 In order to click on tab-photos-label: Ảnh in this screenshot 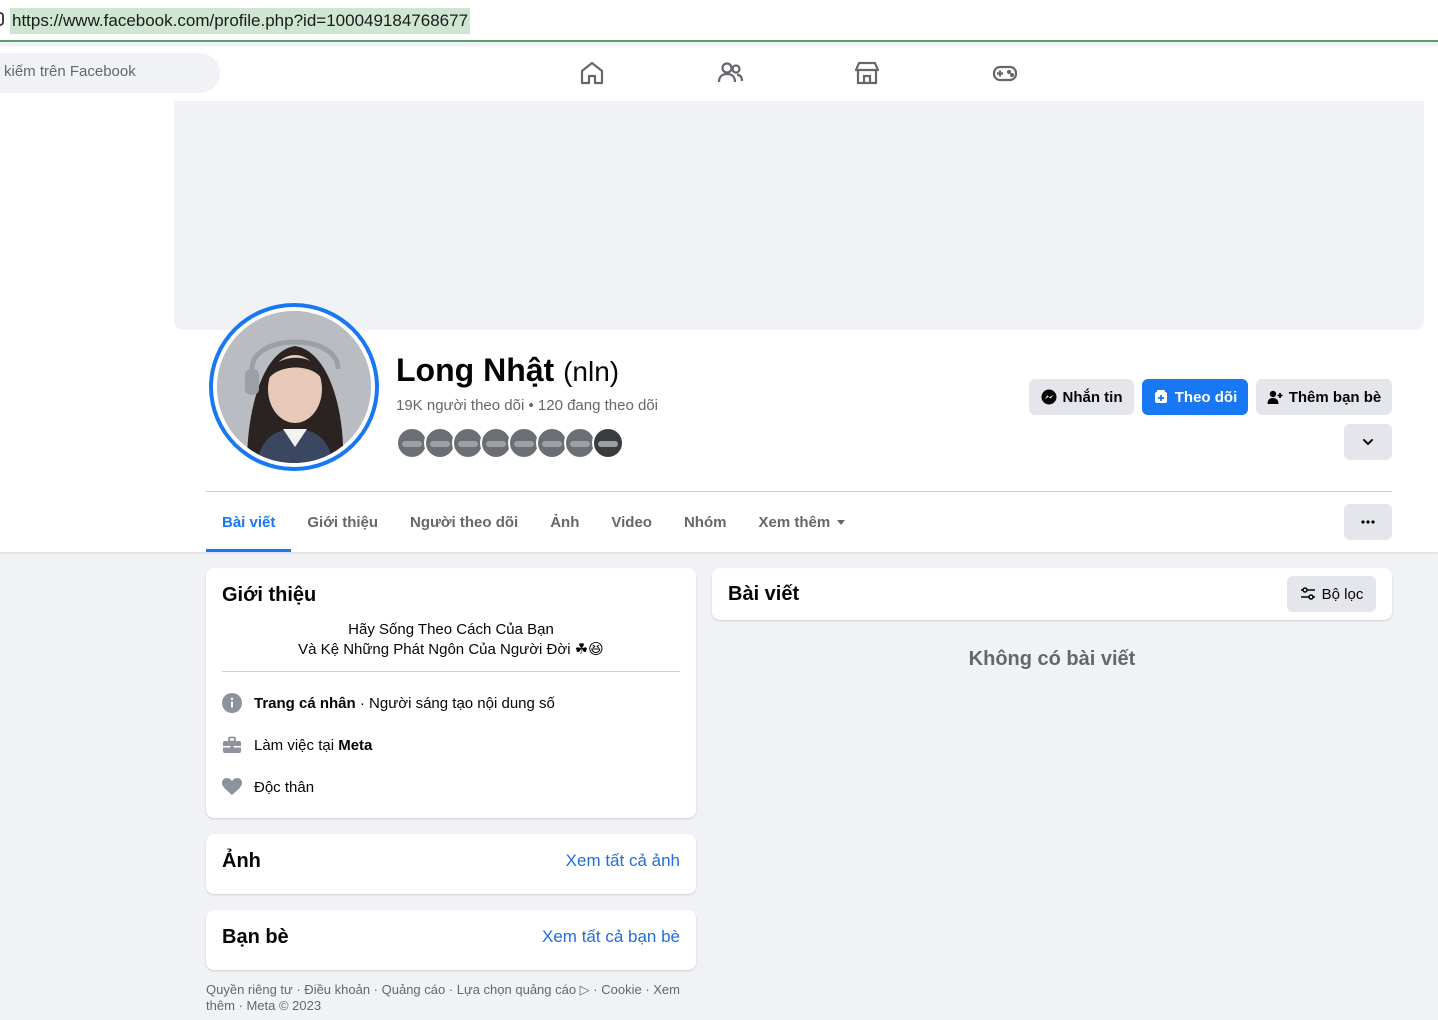, I will do `click(565, 522)`.